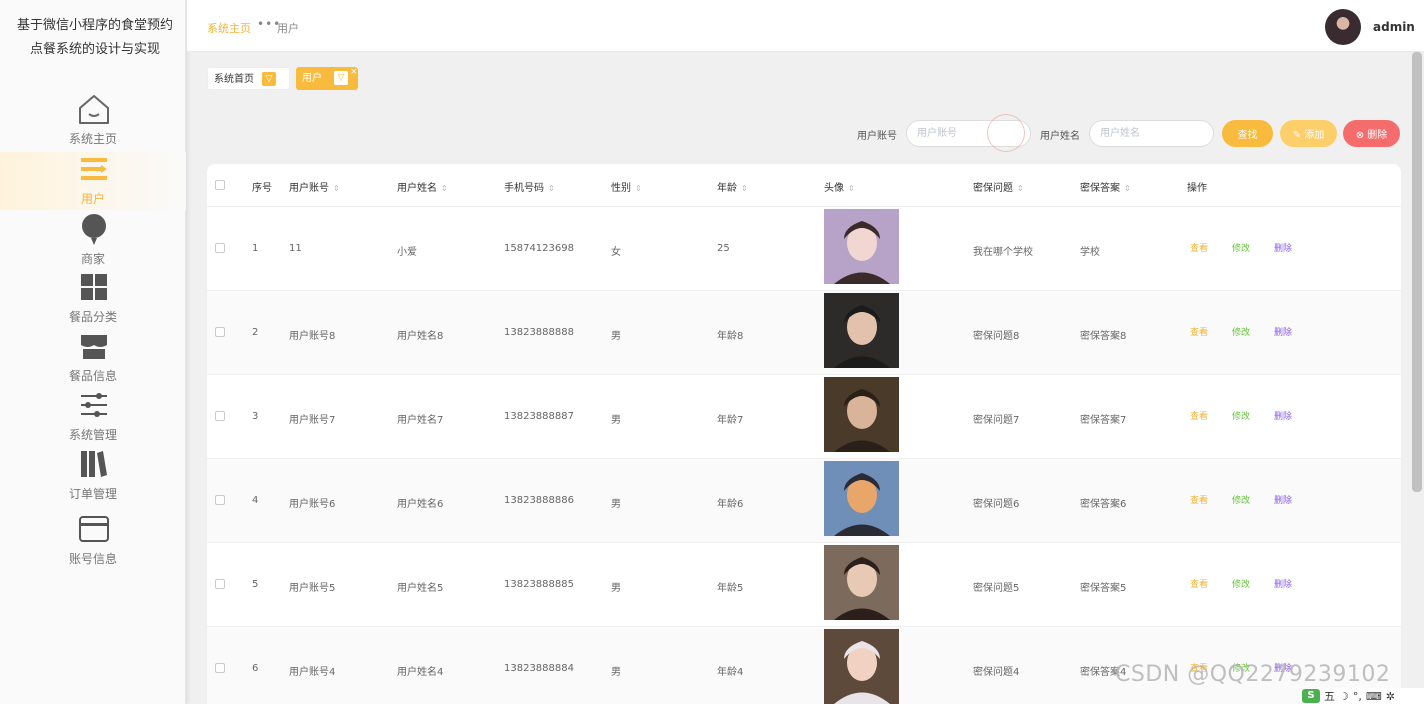  What do you see at coordinates (255, 584) in the screenshot?
I see `cell-no: 5` at bounding box center [255, 584].